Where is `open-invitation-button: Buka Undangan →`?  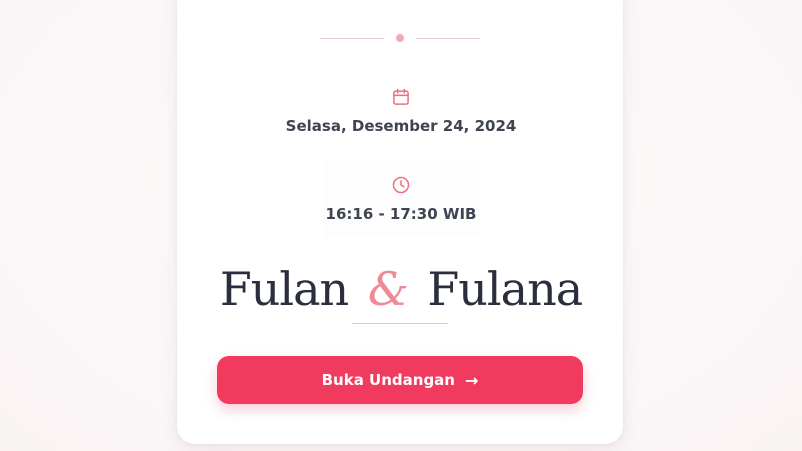
open-invitation-button: Buka Undangan → is located at coordinates (400, 380).